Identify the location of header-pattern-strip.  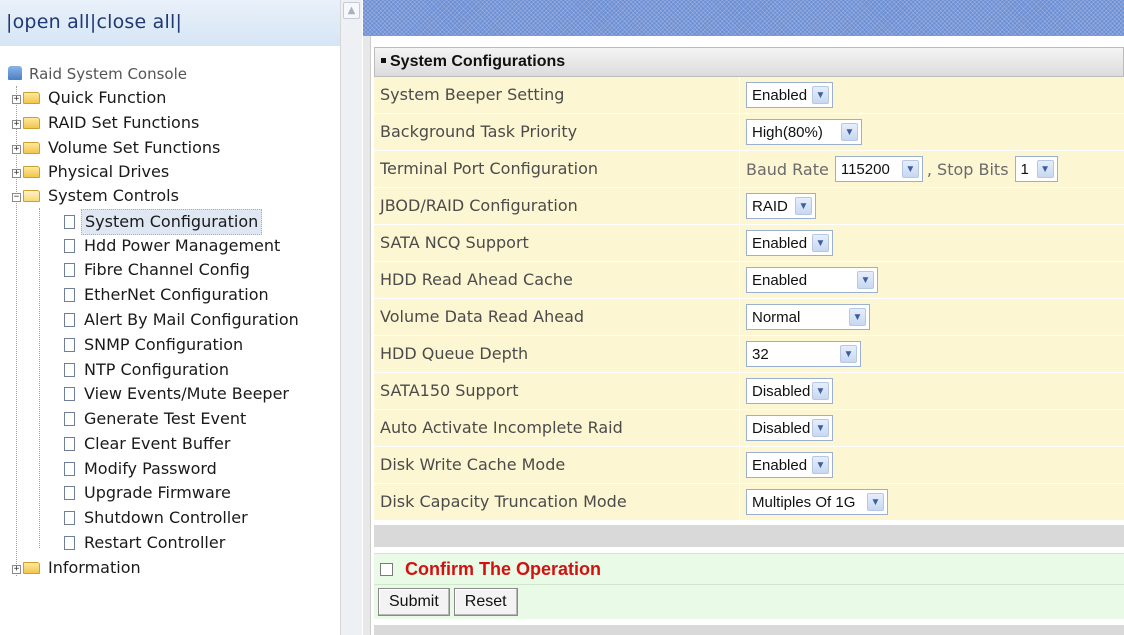
(743, 18).